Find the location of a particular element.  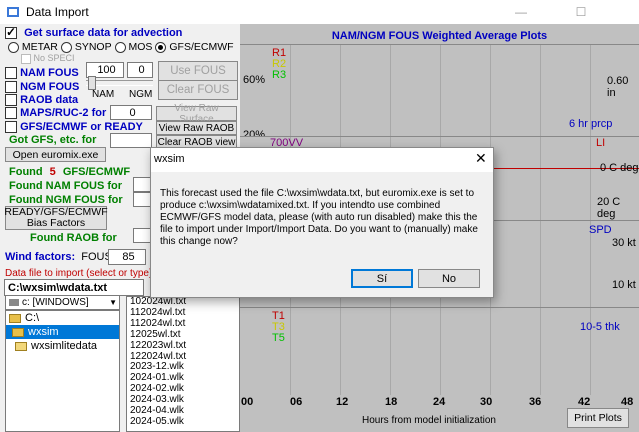

x-tick: 18 is located at coordinates (391, 402).